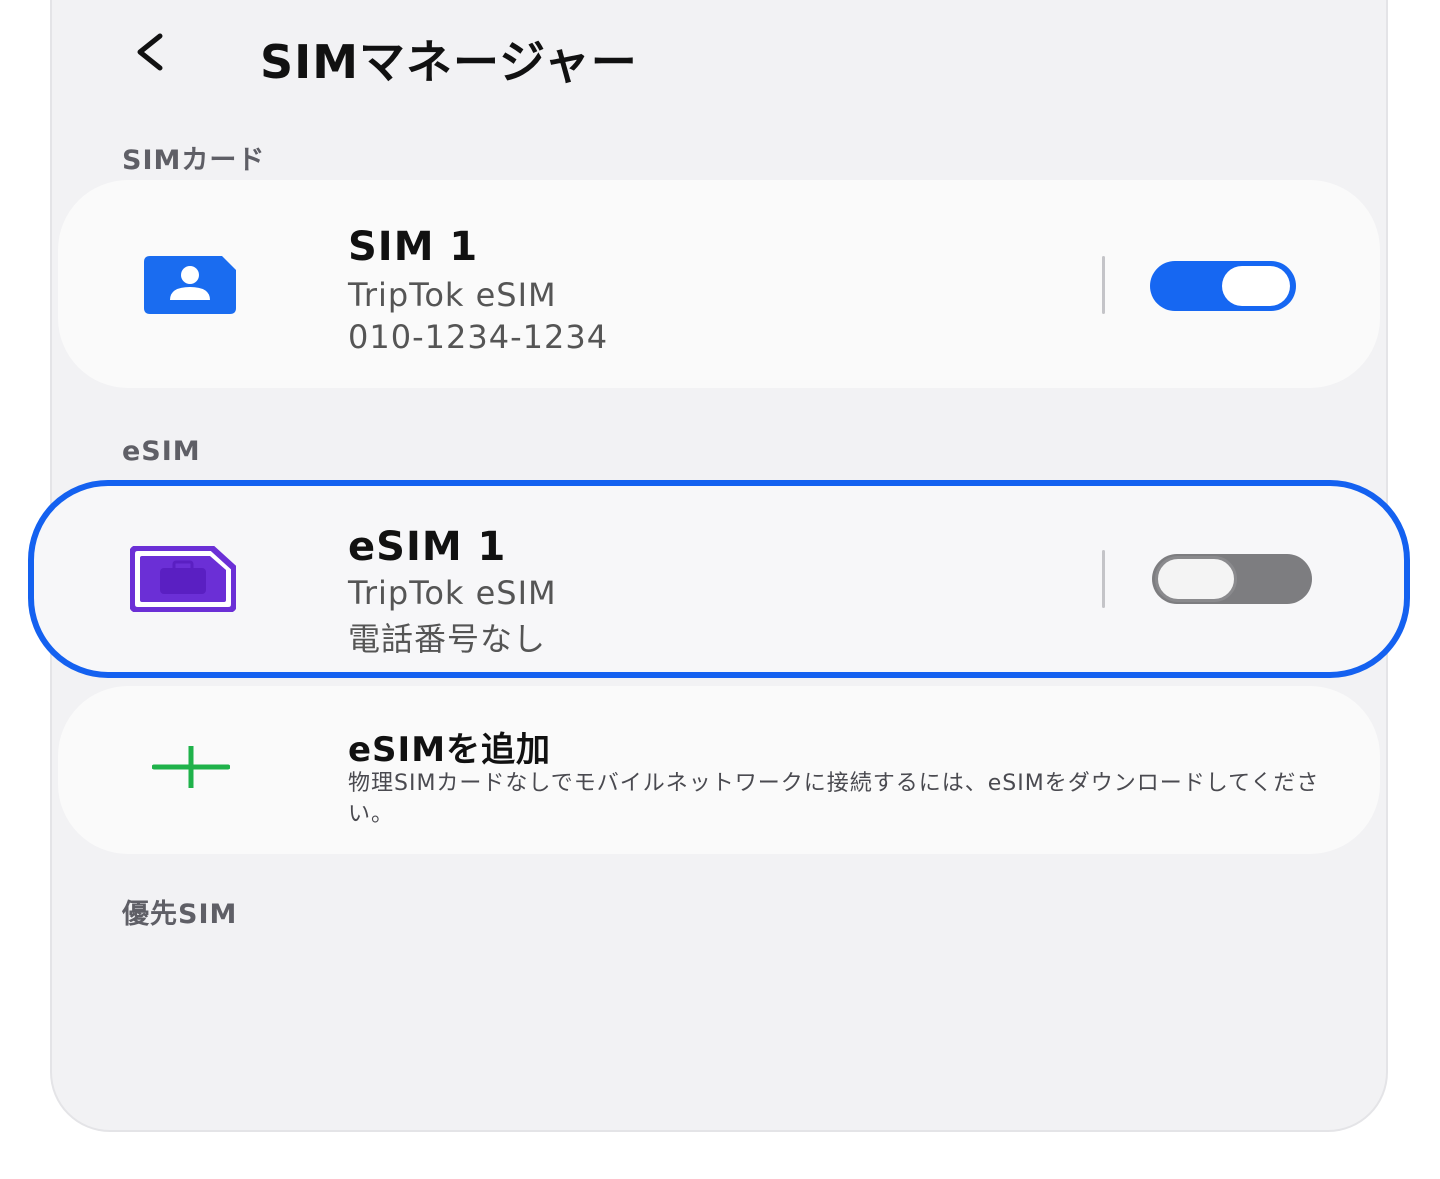 The height and width of the screenshot is (1179, 1440). I want to click on esim1-number: 電話番号なし, so click(447, 639).